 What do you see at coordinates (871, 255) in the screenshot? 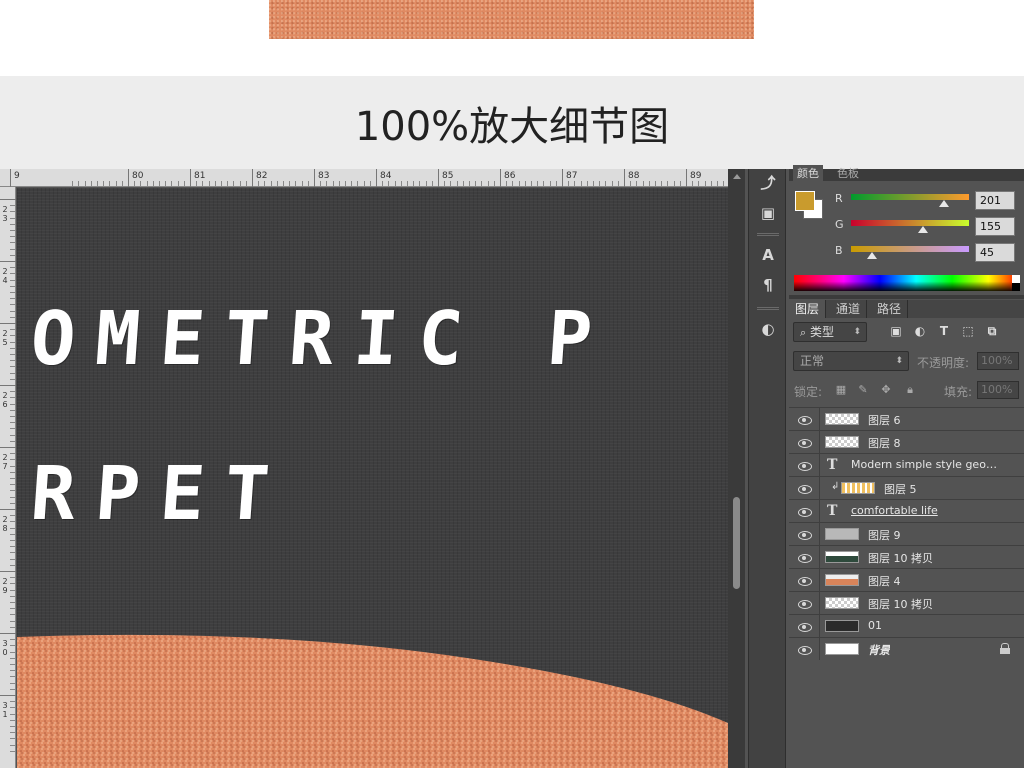
I see `slider-b-knob` at bounding box center [871, 255].